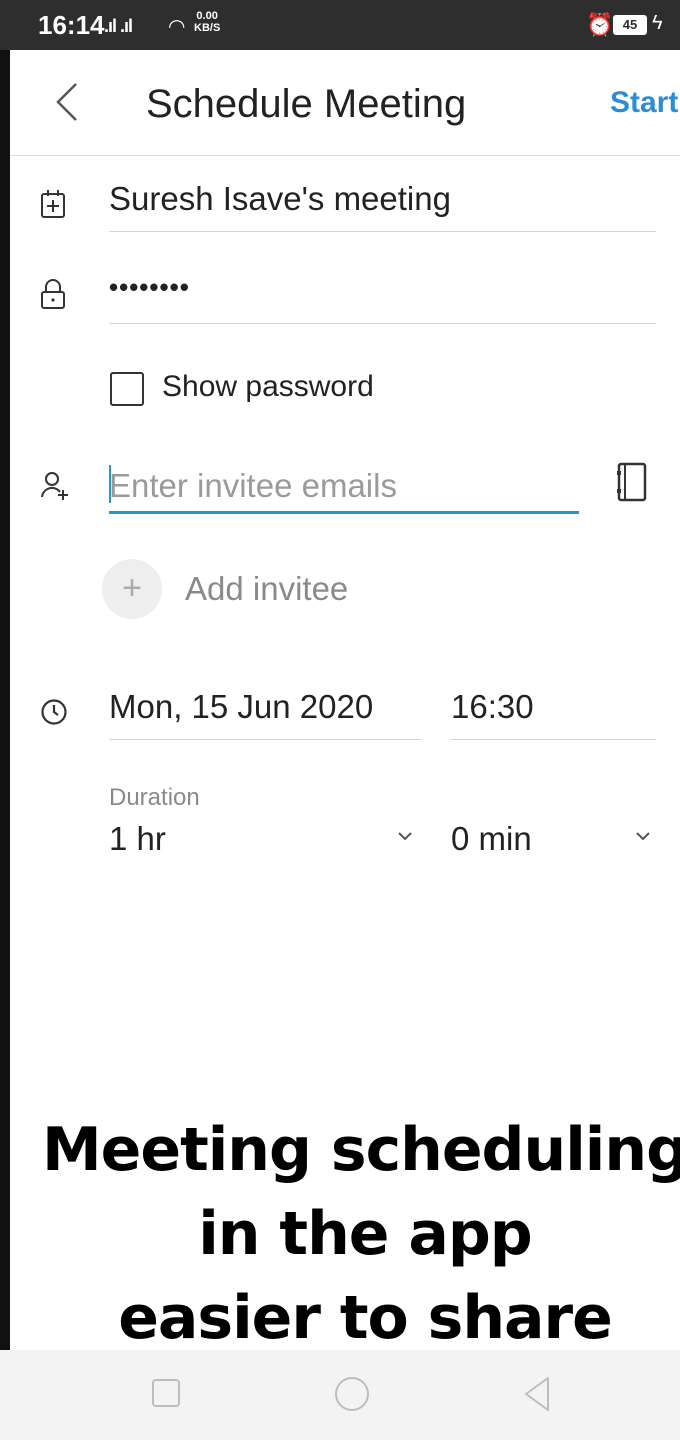 Image resolution: width=680 pixels, height=1440 pixels. Describe the element at coordinates (177, 27) in the screenshot. I see `wifi-icon: ◠` at that location.